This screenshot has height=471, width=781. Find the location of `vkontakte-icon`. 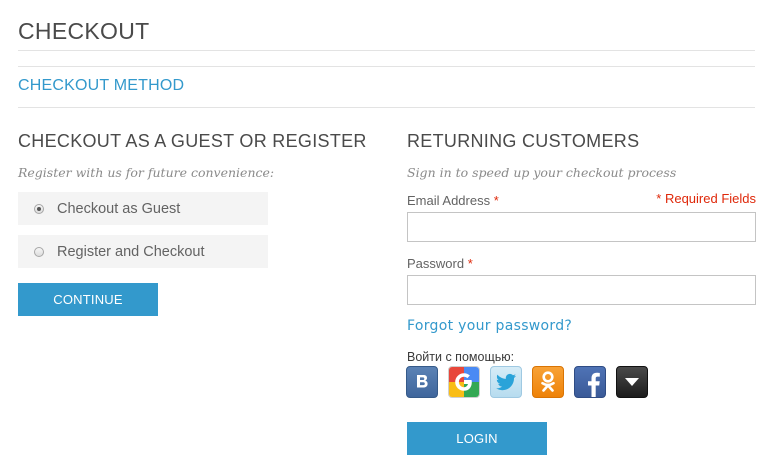

vkontakte-icon is located at coordinates (422, 382).